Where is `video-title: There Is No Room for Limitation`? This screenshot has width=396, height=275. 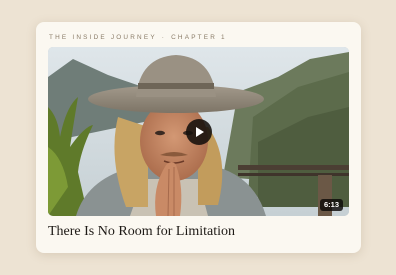 video-title: There Is No Room for Limitation is located at coordinates (141, 232).